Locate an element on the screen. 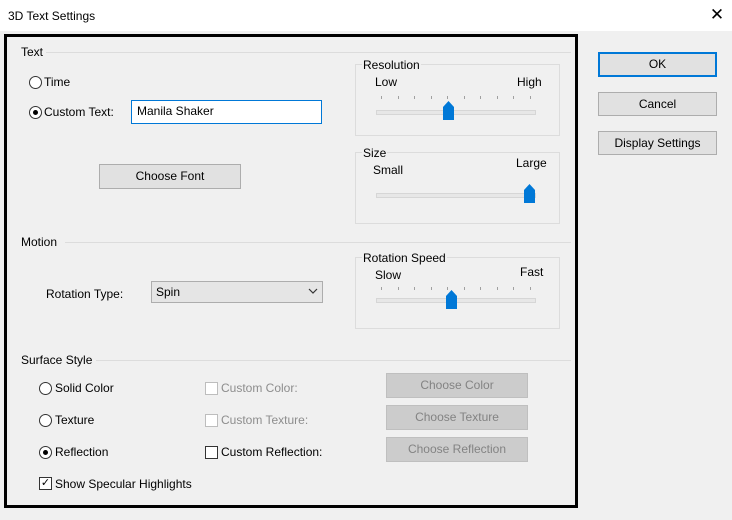 The width and height of the screenshot is (732, 520). choose-texture-button: Choose Texture is located at coordinates (457, 417).